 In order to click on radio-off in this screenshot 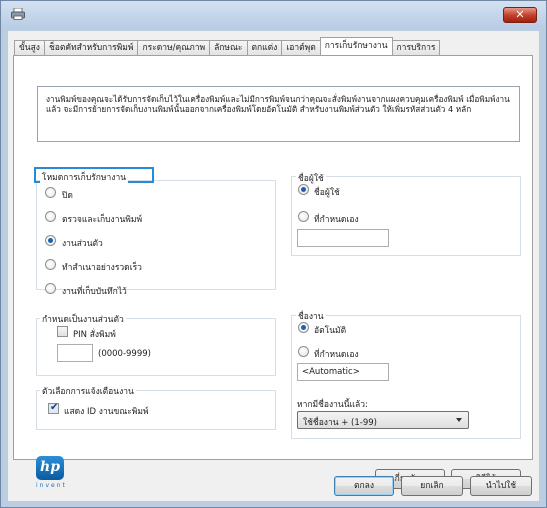, I will do `click(50, 192)`.